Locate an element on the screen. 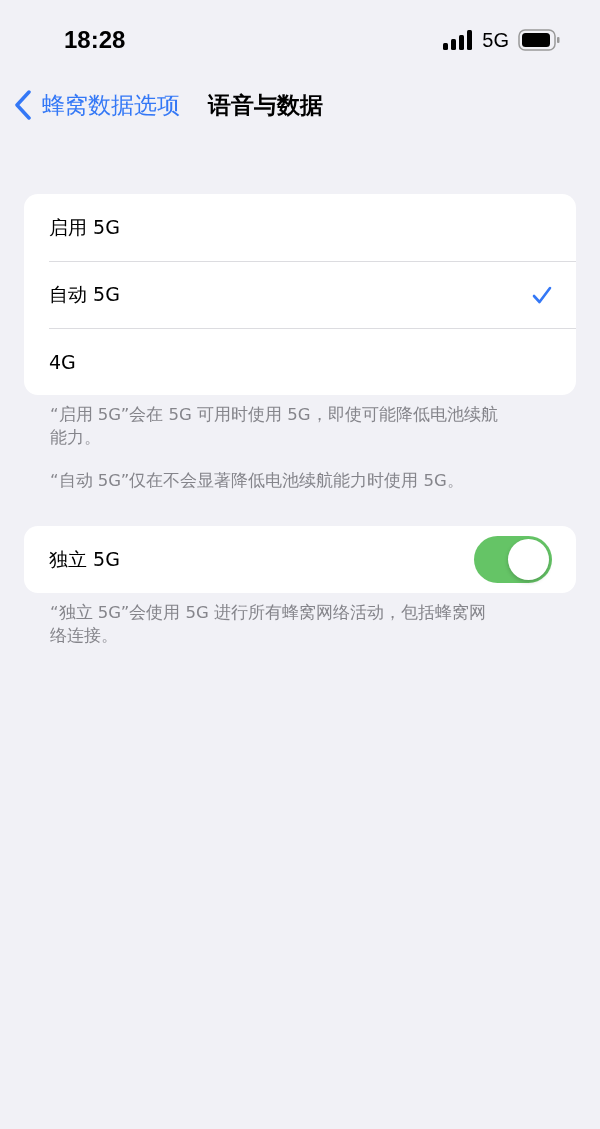 The image size is (600, 1129). network-label: 5G is located at coordinates (495, 40).